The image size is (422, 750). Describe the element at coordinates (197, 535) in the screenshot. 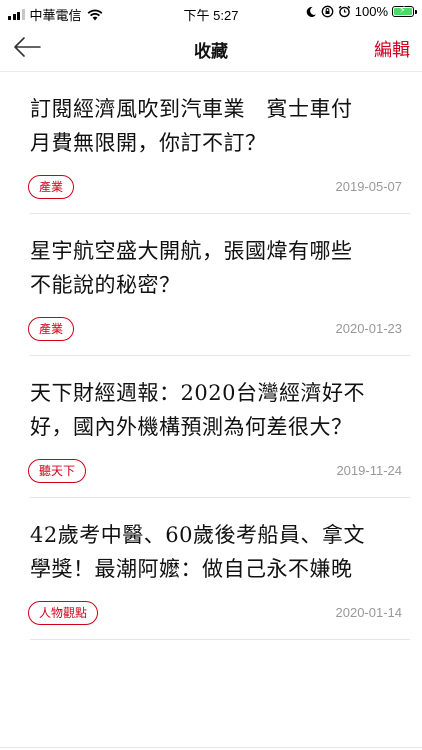

I see `article-title-line: 42歲考中醫、60歲後考船員、拿文` at that location.